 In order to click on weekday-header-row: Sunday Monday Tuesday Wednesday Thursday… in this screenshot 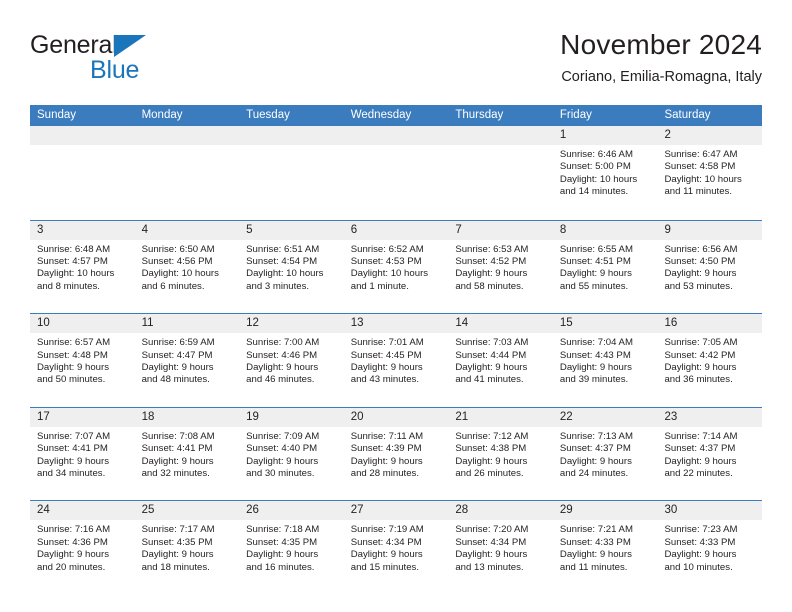, I will do `click(396, 115)`.